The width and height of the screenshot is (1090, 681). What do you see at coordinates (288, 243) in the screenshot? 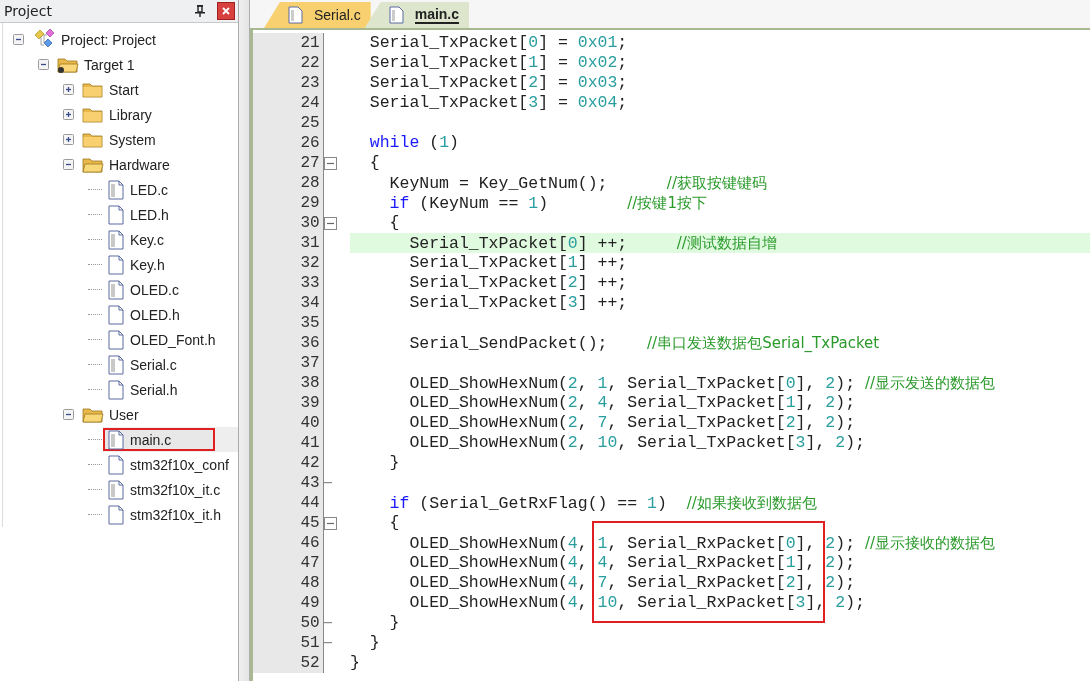
I see `line-number: 31` at bounding box center [288, 243].